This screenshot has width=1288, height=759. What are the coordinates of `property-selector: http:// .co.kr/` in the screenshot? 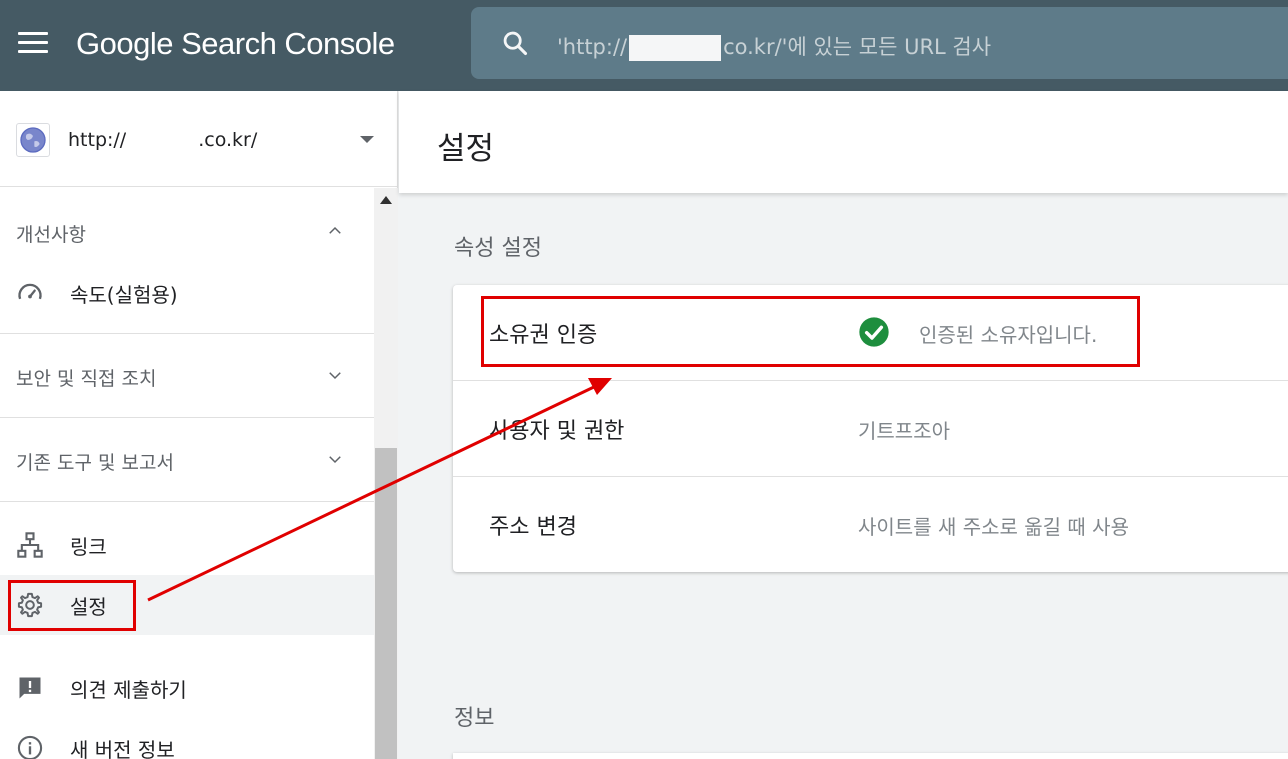 It's located at (199, 139).